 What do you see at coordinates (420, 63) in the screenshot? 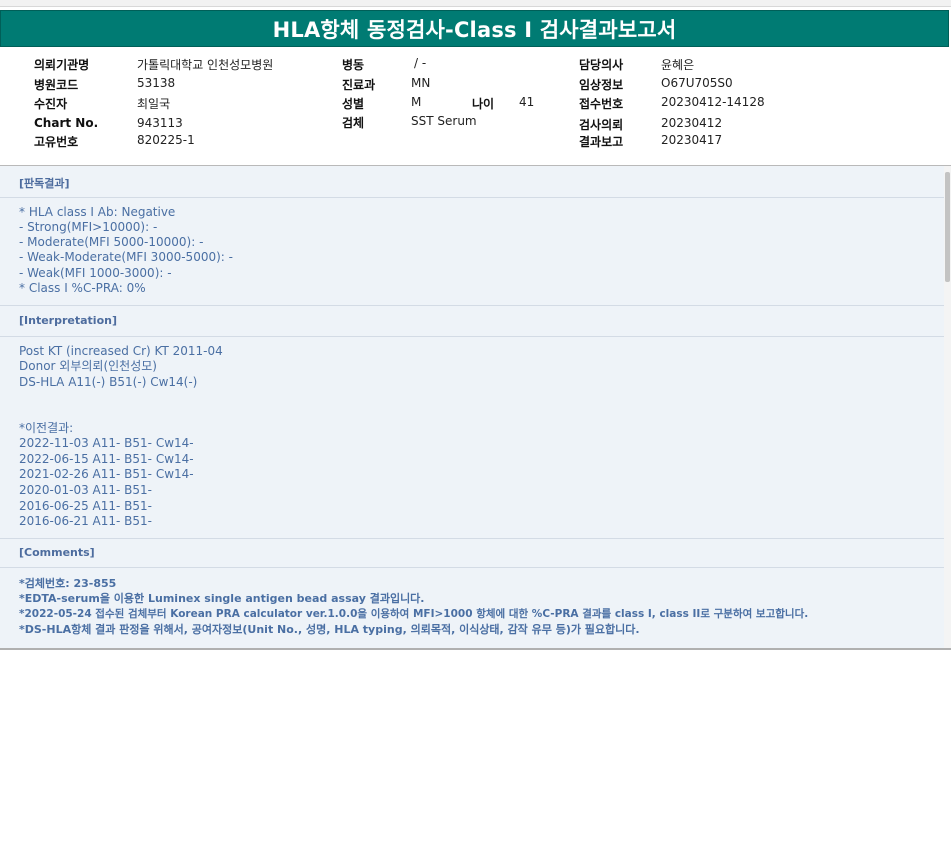
I see `ward-value: / -` at bounding box center [420, 63].